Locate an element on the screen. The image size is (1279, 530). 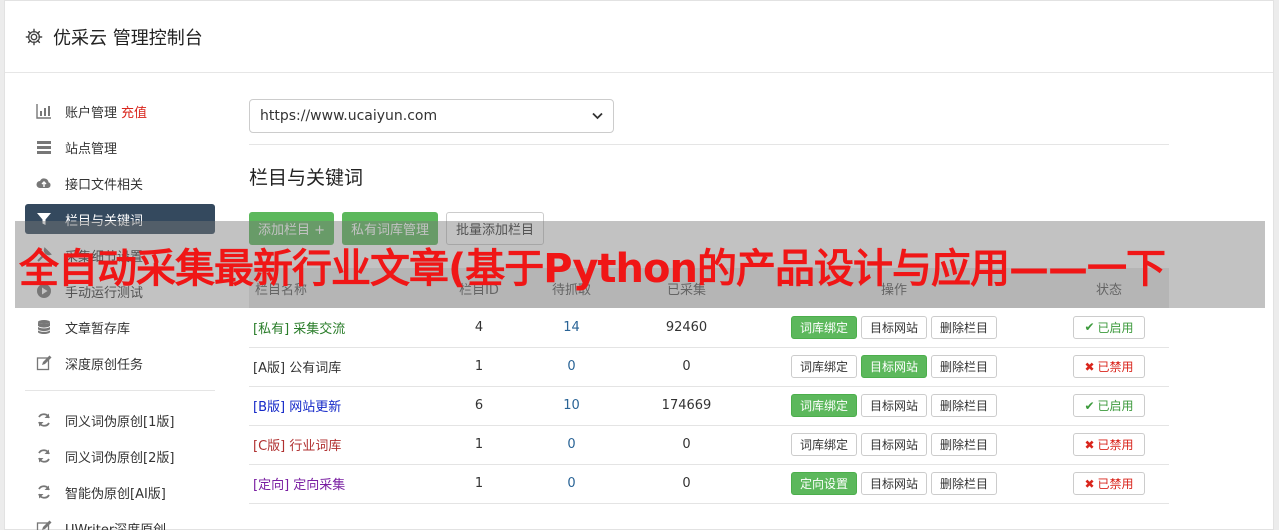
table-row: [C版] 行业词库 1 0 0 词库绑定 目标网站 删除栏目 ✖ 已禁用 is located at coordinates (709, 445).